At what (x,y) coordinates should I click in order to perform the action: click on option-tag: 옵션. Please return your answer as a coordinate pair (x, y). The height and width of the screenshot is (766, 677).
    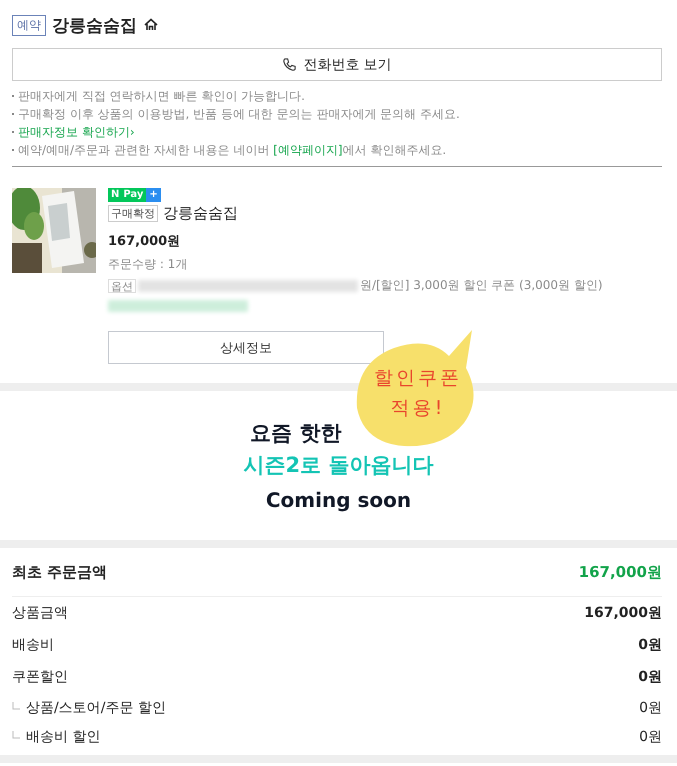
    Looking at the image, I should click on (122, 285).